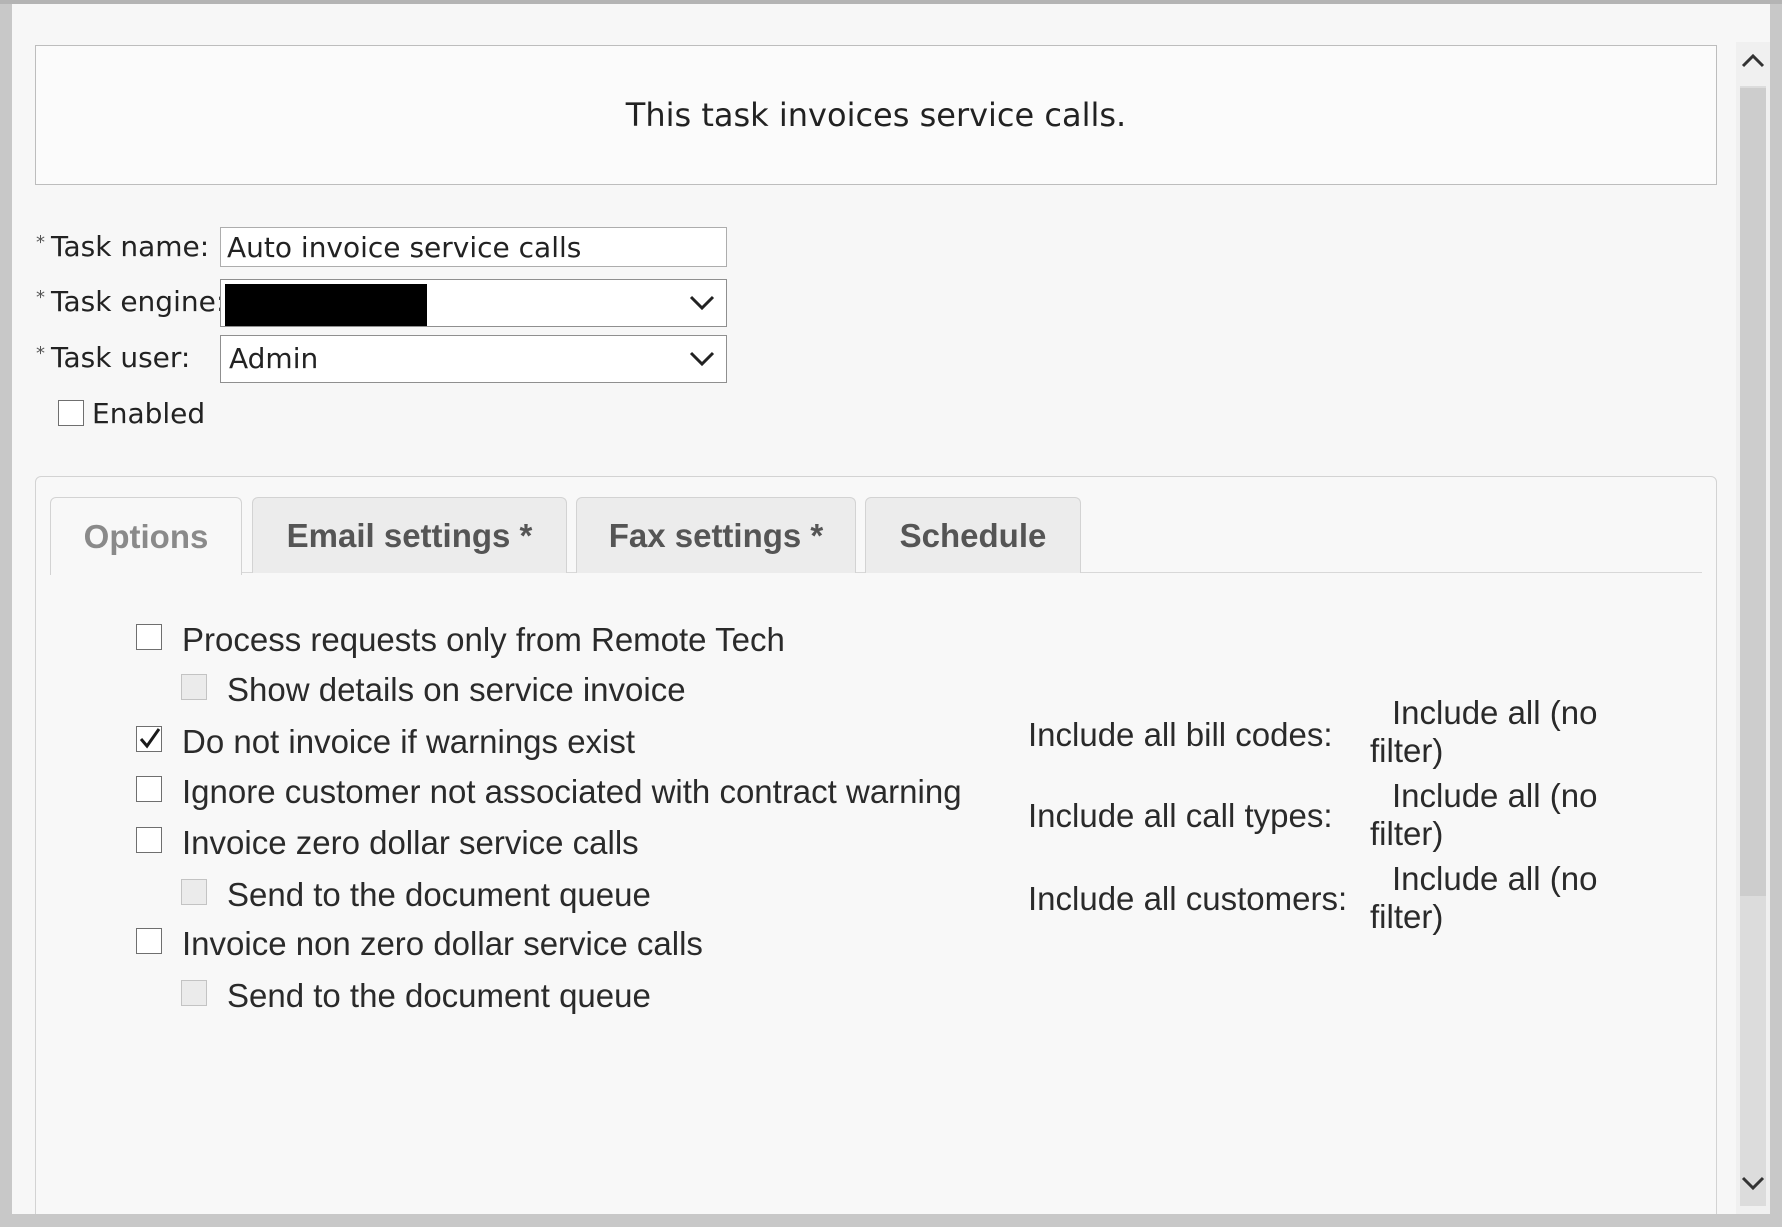  I want to click on scroll-thumb, so click(1753, 492).